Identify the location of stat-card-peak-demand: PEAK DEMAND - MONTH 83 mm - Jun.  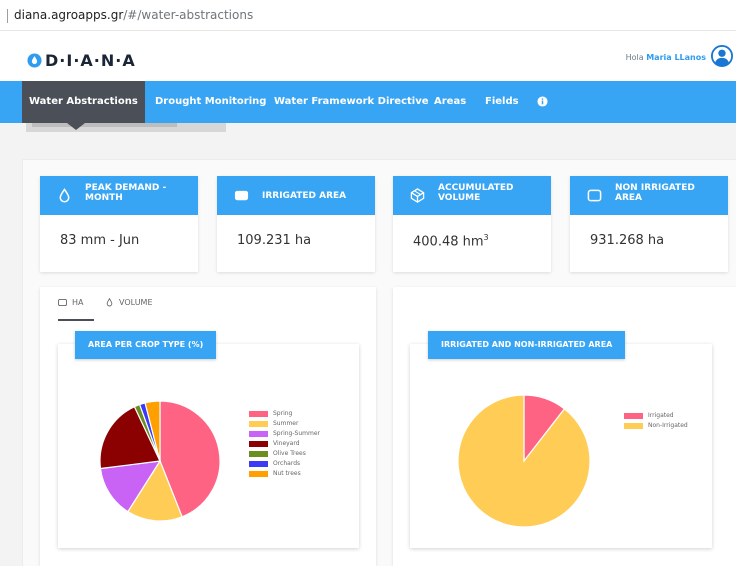
(119, 224).